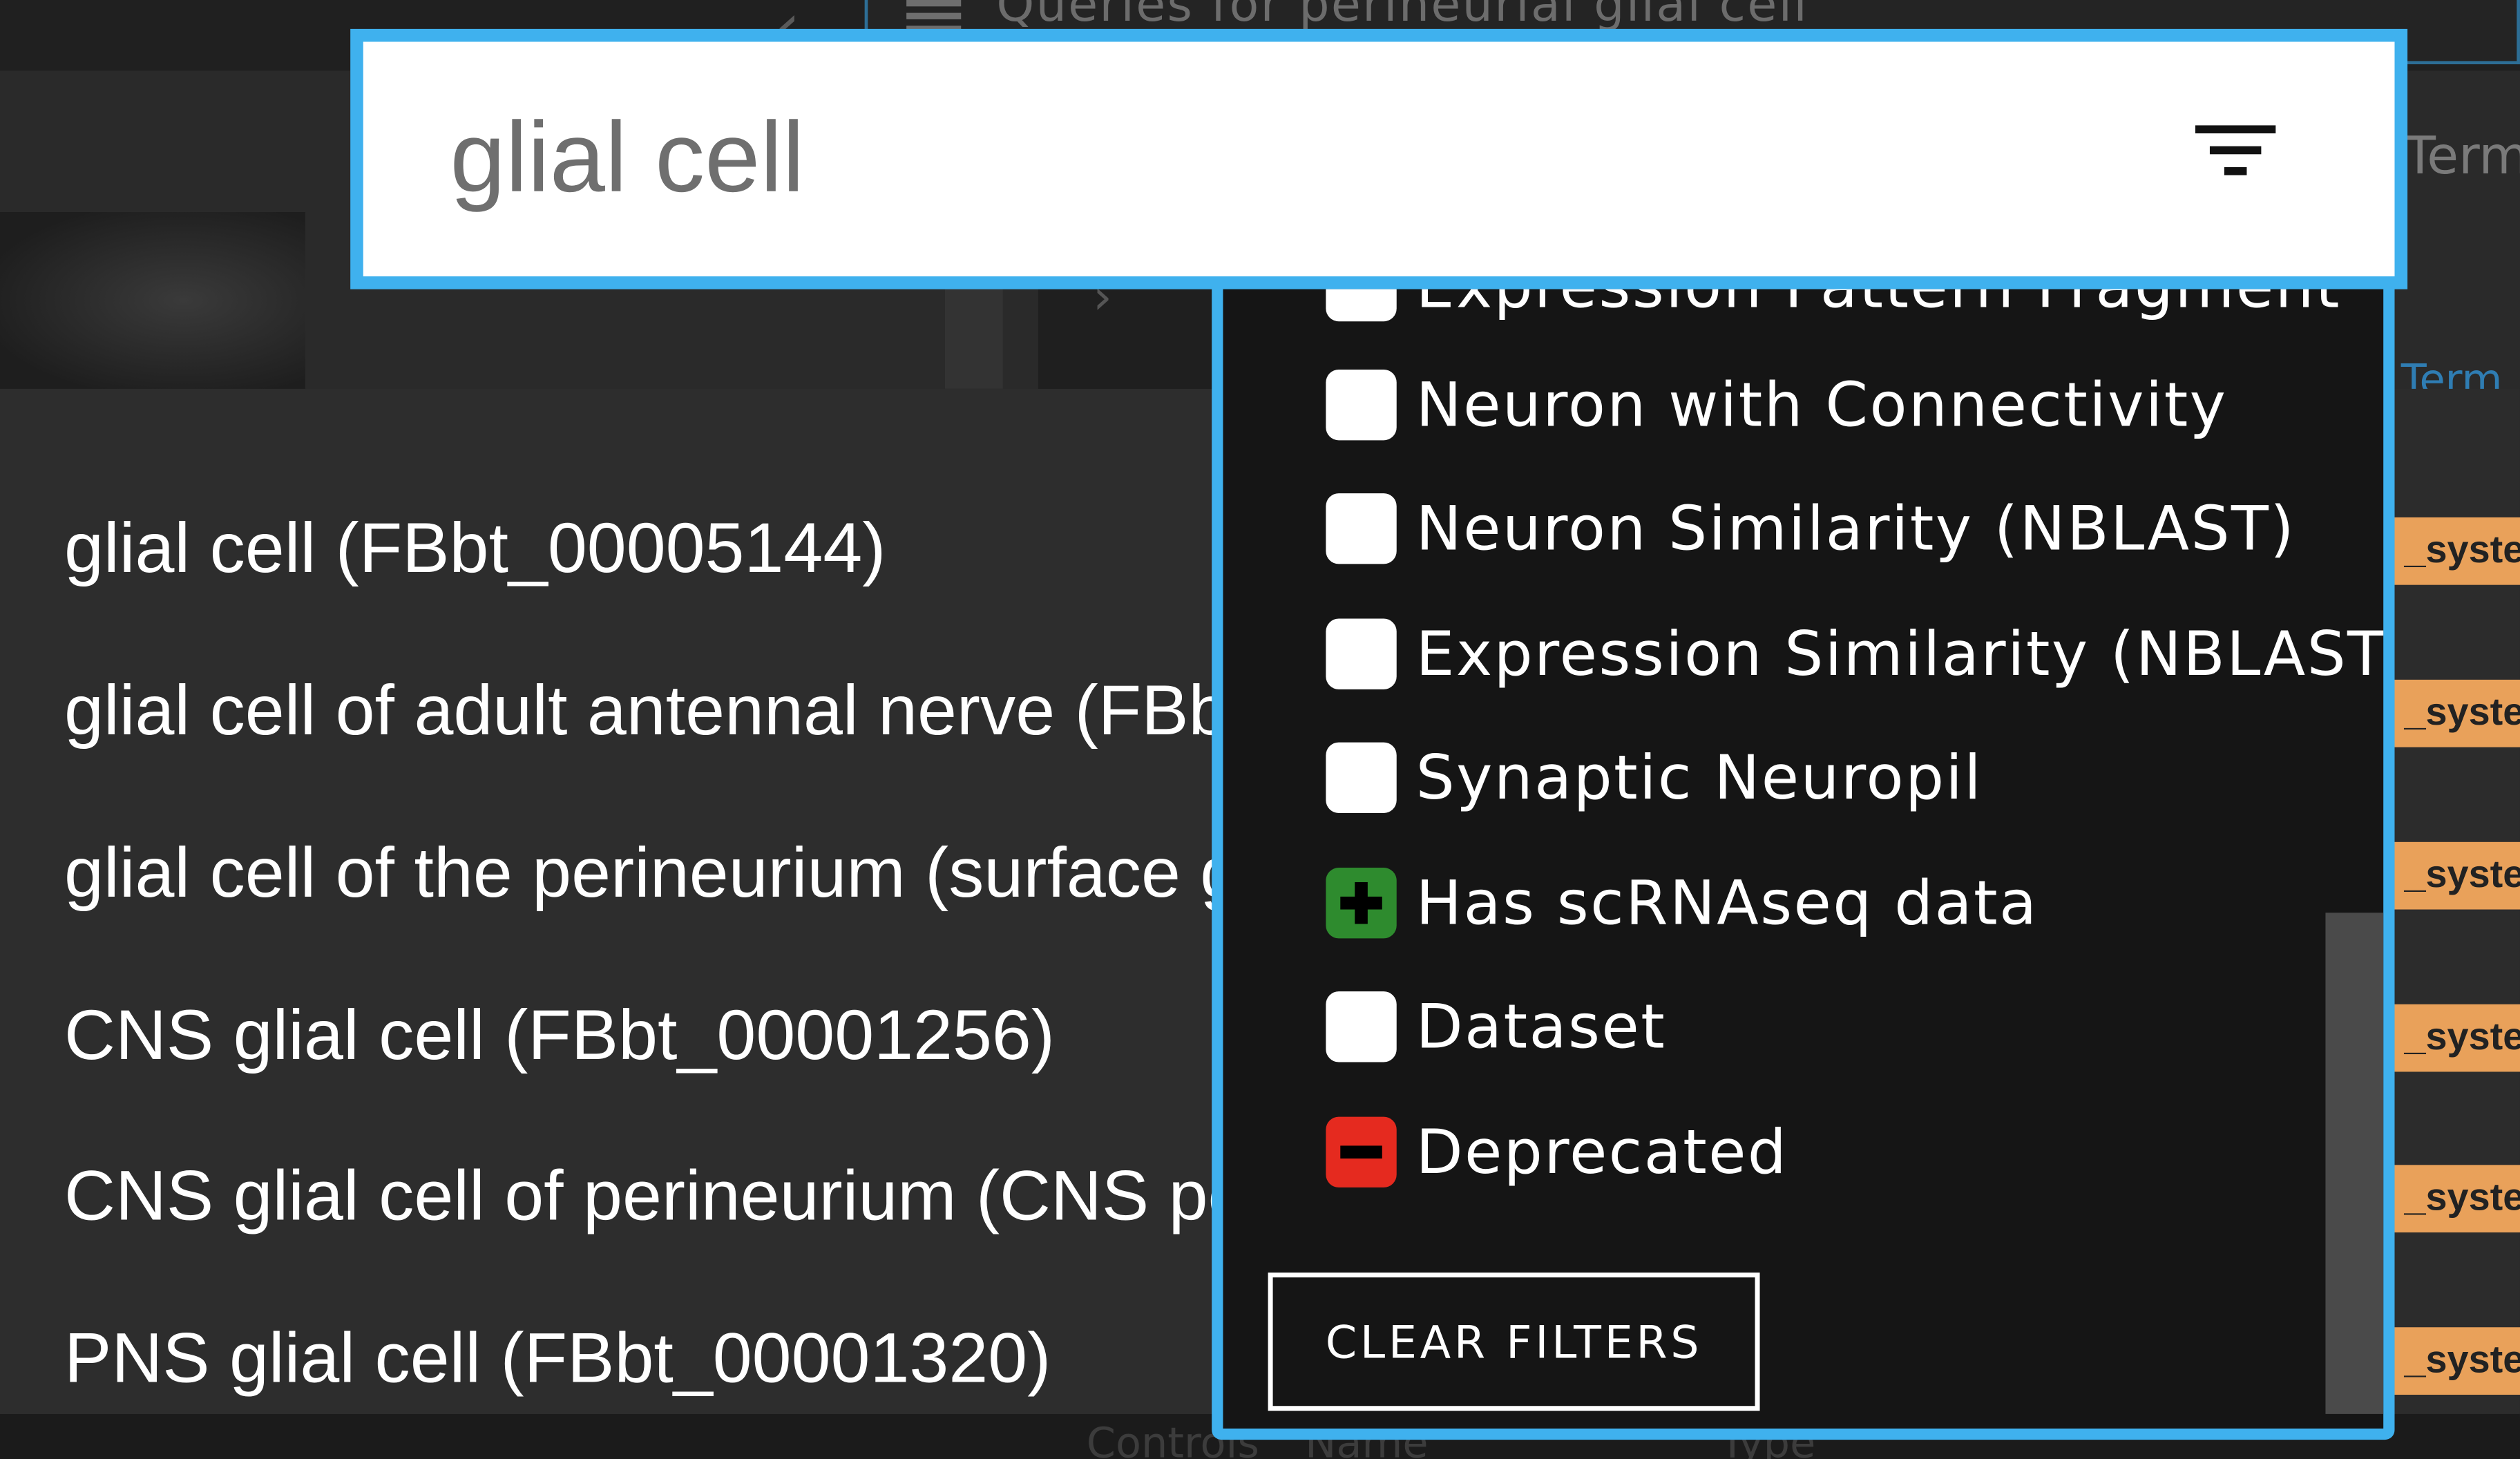 This screenshot has width=2520, height=1459. I want to click on filter-option-has-scrnaseq-data: Has scRNAseq data, so click(1840, 908).